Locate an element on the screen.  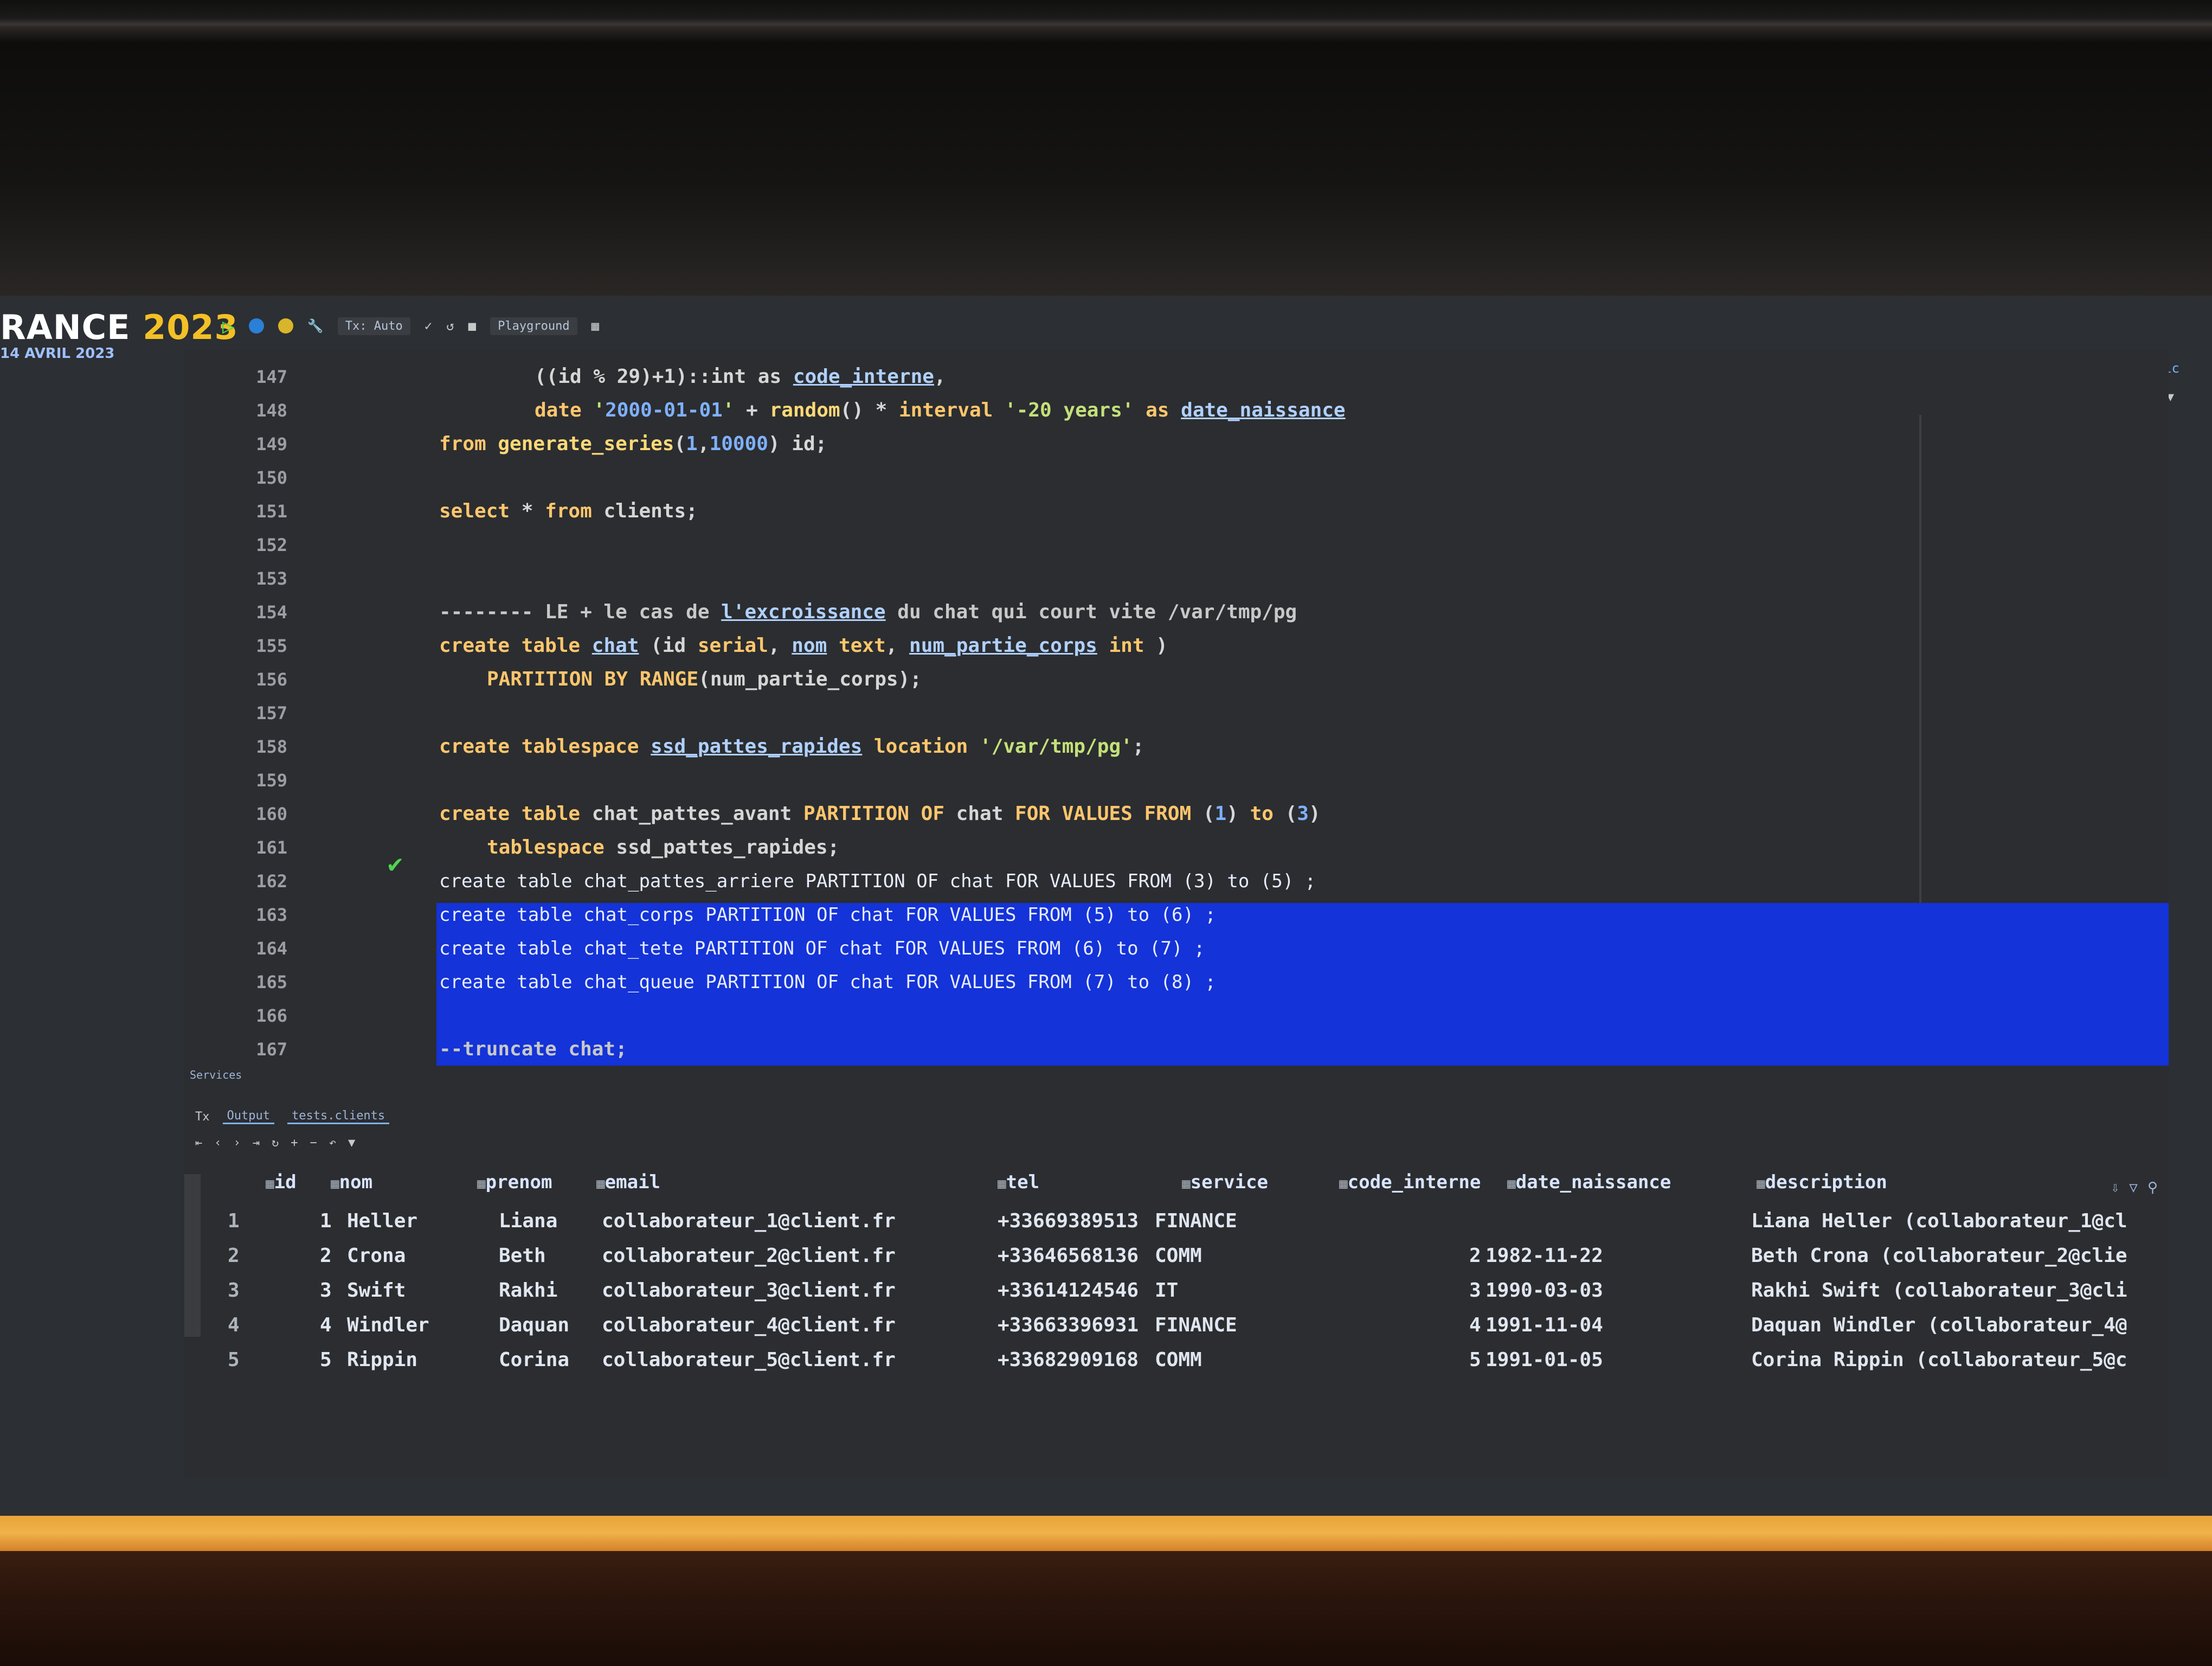
cell-code: 2 is located at coordinates (1475, 1256).